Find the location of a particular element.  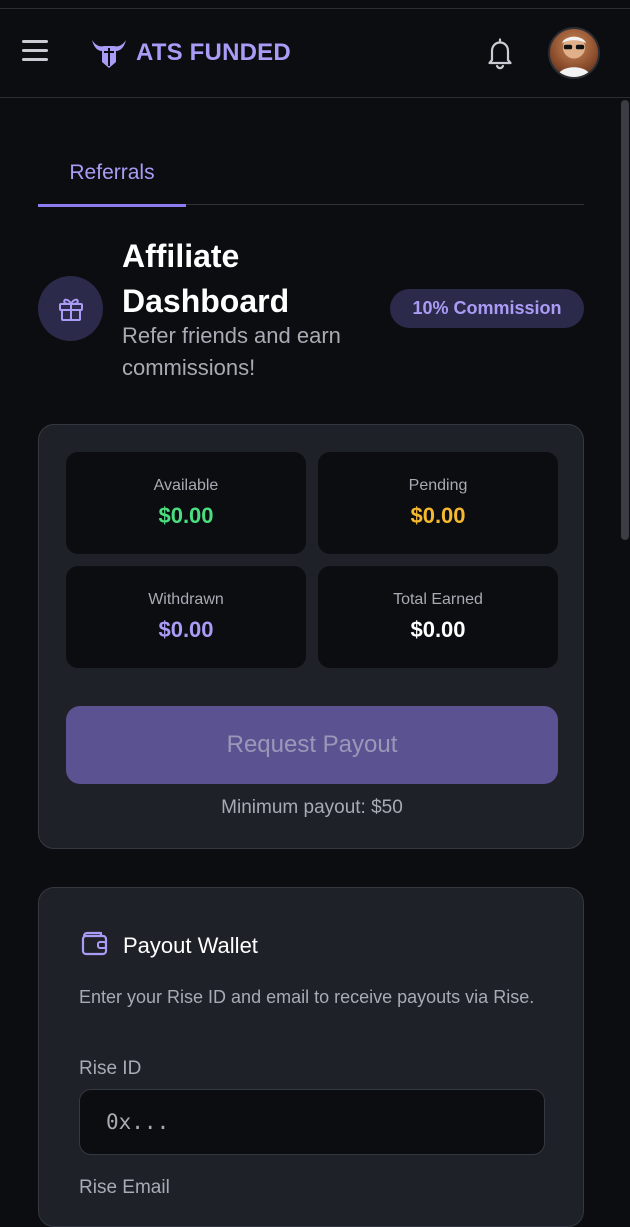

commission-badge: 10% Commission is located at coordinates (487, 308).